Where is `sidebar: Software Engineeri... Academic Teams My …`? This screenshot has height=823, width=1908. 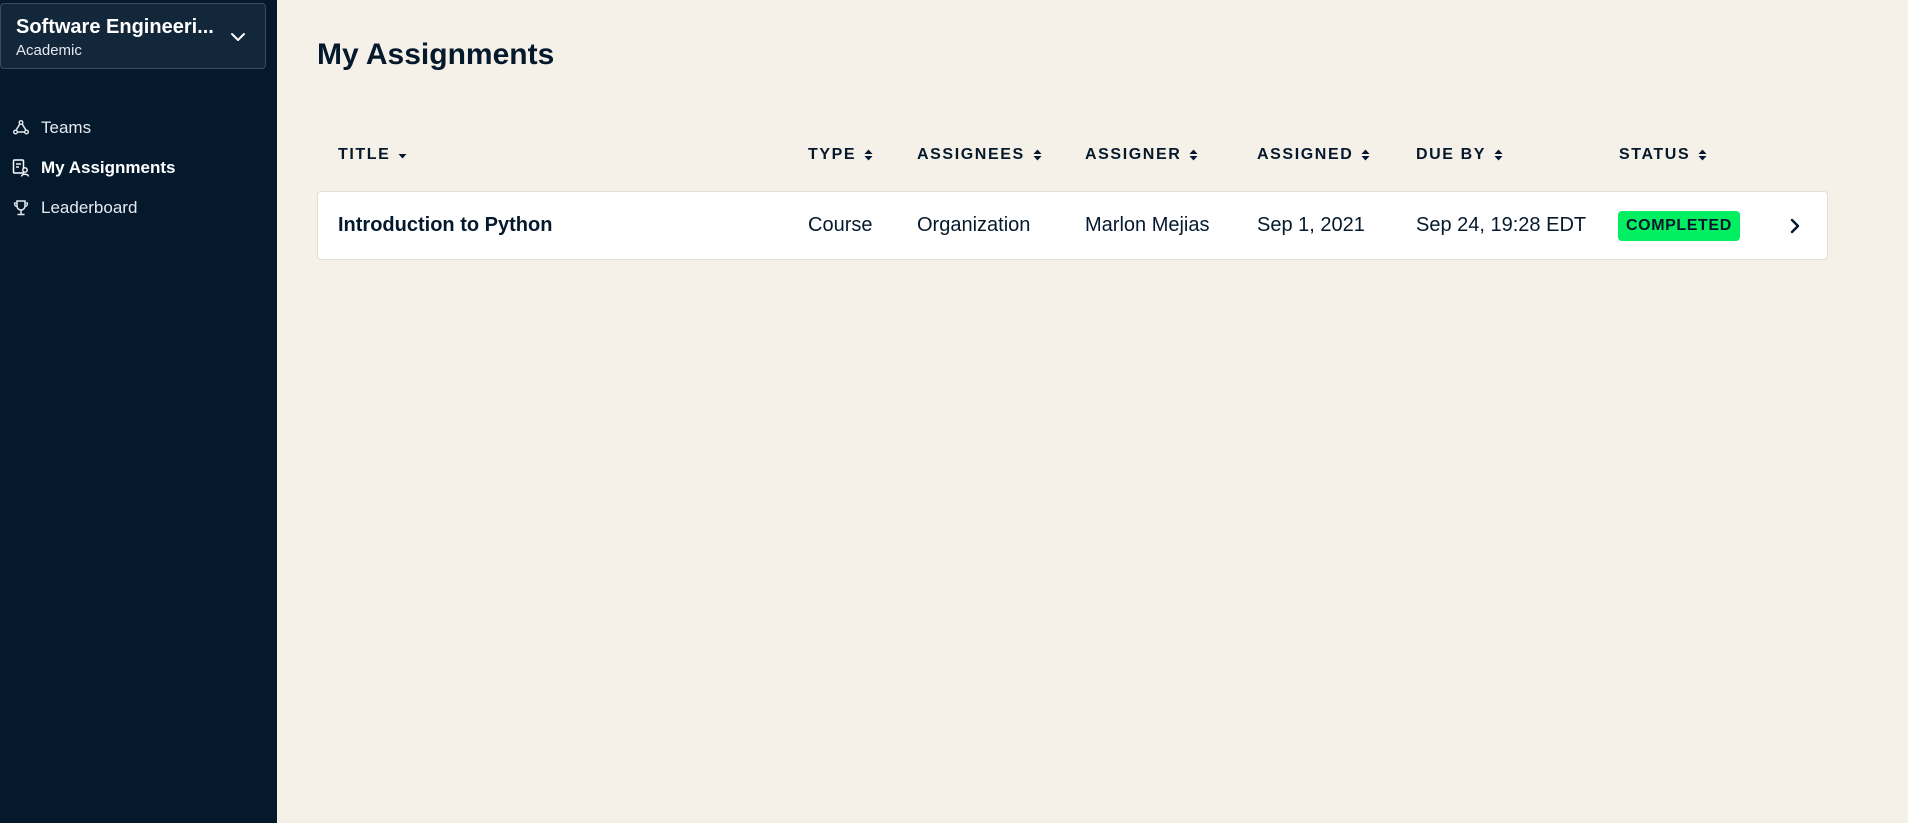 sidebar: Software Engineeri... Academic Teams My … is located at coordinates (138, 411).